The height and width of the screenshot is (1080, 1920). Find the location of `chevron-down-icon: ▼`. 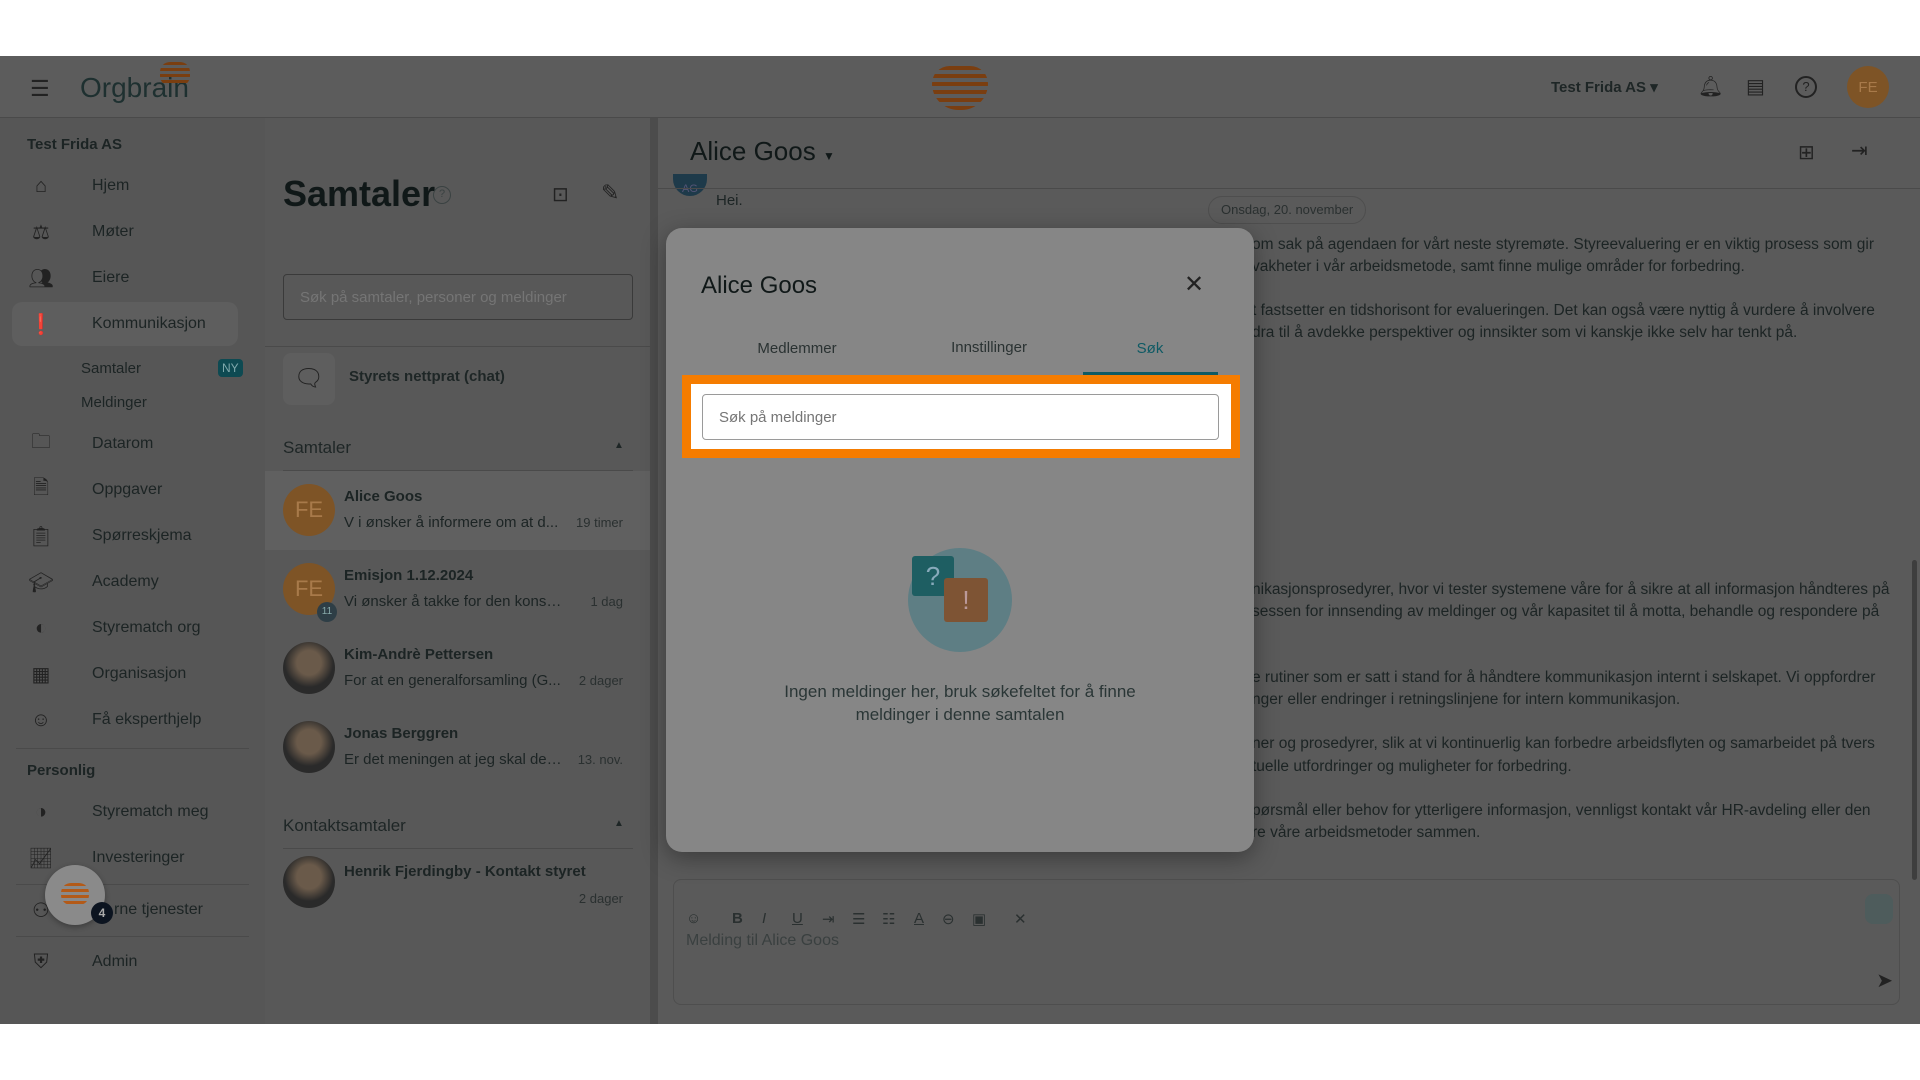

chevron-down-icon: ▼ is located at coordinates (828, 156).